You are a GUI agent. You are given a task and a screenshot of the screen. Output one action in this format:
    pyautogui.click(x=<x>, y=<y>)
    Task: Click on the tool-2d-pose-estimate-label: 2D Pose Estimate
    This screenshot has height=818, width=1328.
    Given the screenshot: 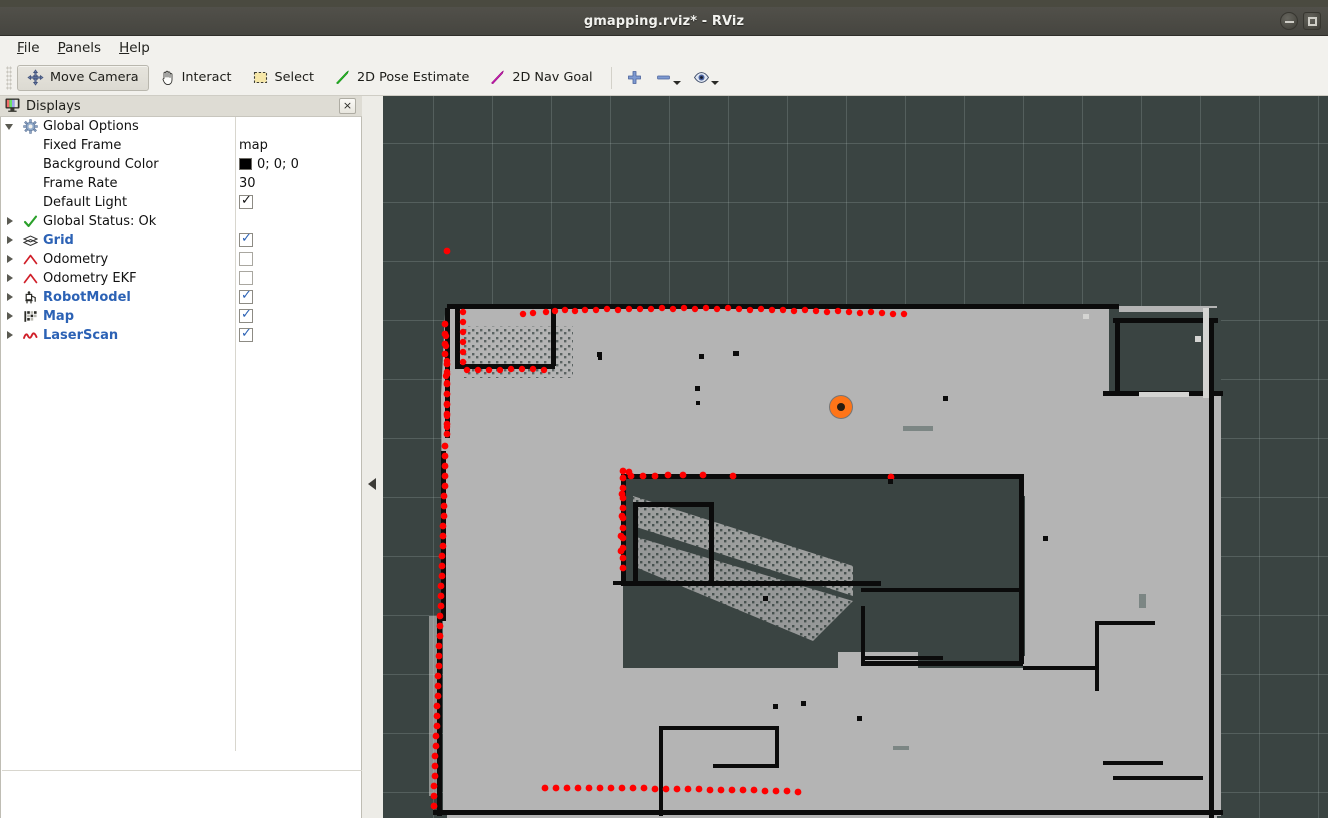 What is the action you would take?
    pyautogui.click(x=413, y=77)
    